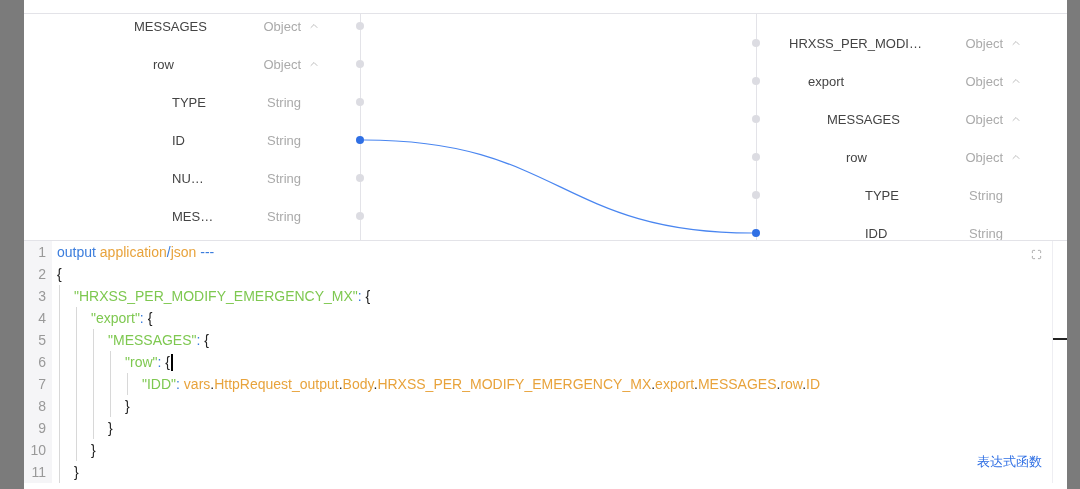  I want to click on code-line: "export": {, so click(122, 318).